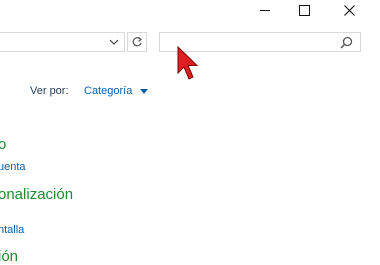  I want to click on refresh-icon, so click(137, 42).